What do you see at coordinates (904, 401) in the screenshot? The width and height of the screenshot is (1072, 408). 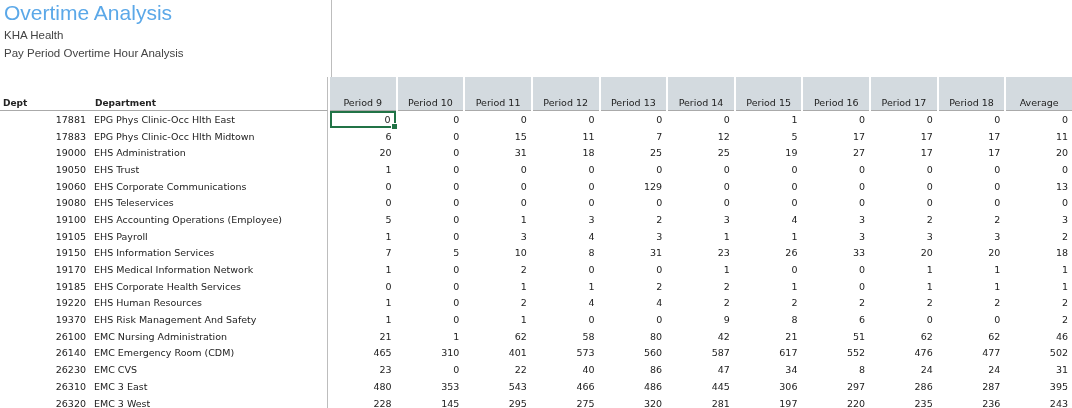 I see `table-cell: 235` at bounding box center [904, 401].